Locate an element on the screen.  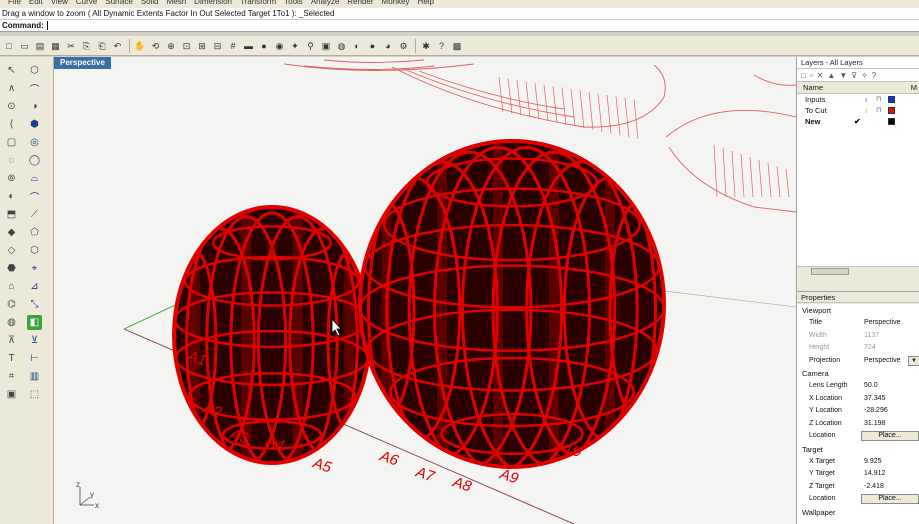
tool-button-icon: ⬚ is located at coordinates (34, 394).